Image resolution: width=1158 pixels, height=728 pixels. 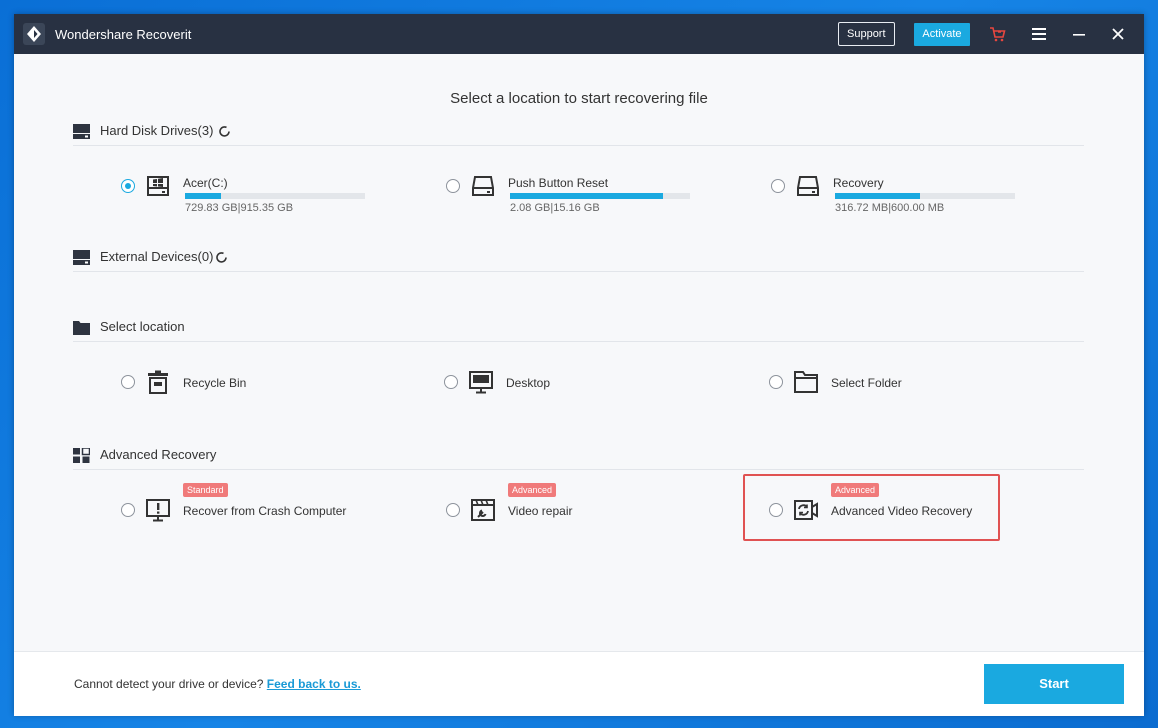 I want to click on drive-radio-acer, so click(x=128, y=186).